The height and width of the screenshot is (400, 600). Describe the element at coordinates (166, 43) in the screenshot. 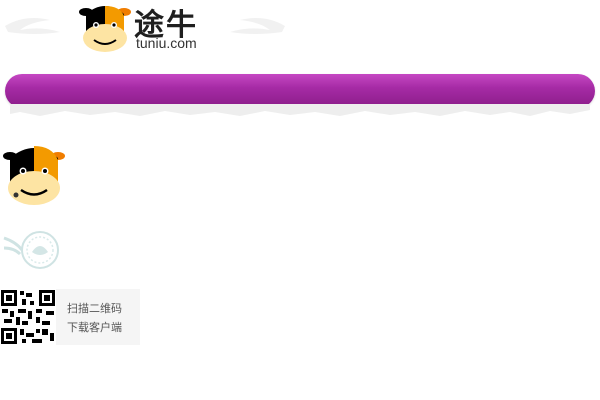

I see `logo-domain: tuniu.com` at that location.